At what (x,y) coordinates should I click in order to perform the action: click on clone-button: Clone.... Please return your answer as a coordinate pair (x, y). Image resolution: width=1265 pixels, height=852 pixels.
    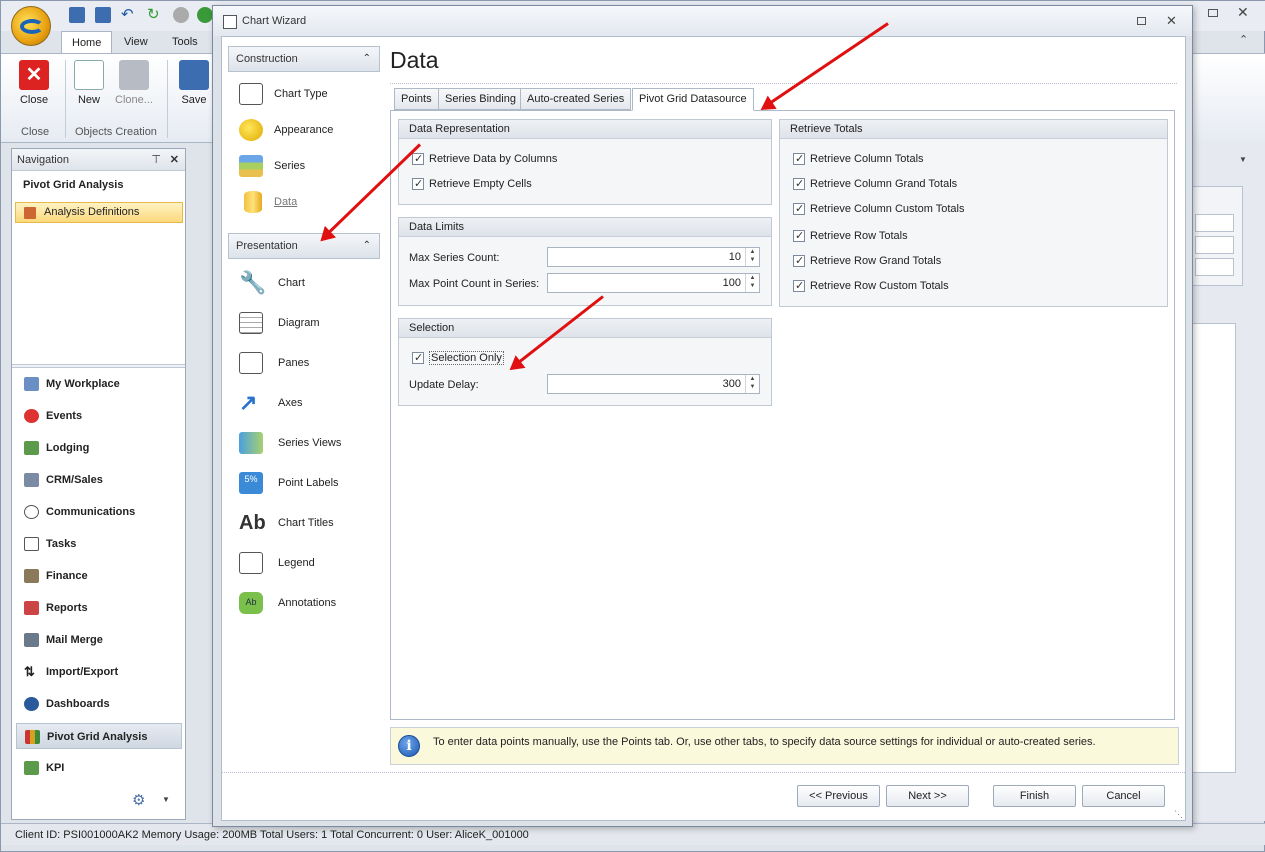
    Looking at the image, I should click on (134, 83).